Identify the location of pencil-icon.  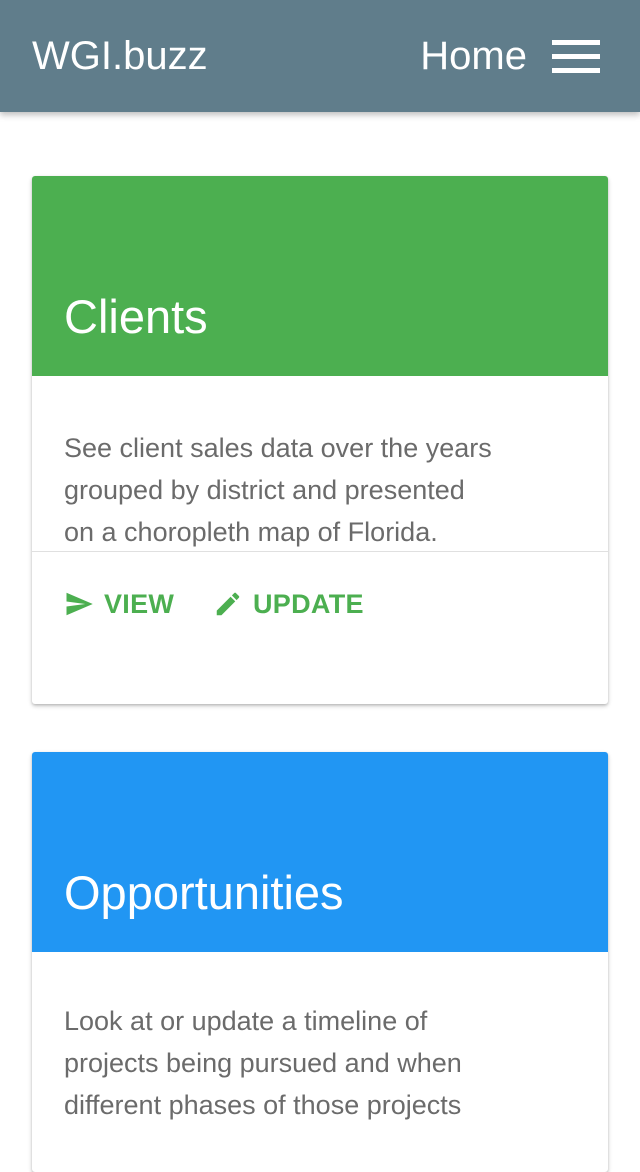
(228, 604).